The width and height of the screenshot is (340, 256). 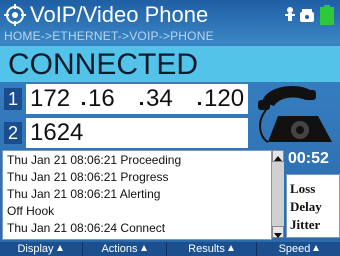 What do you see at coordinates (119, 14) in the screenshot?
I see `app-title: VoIP/Video Phone` at bounding box center [119, 14].